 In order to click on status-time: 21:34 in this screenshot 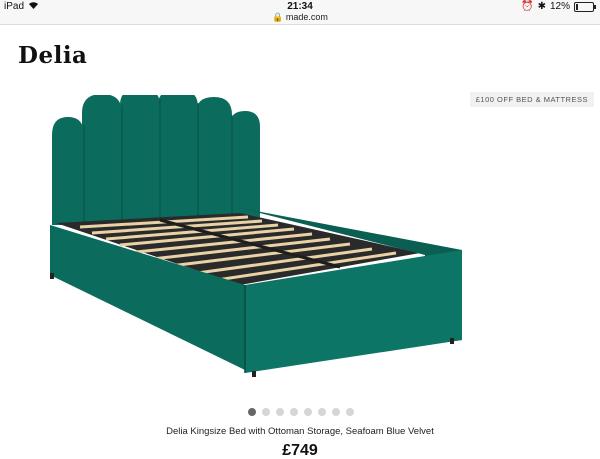, I will do `click(300, 6)`.